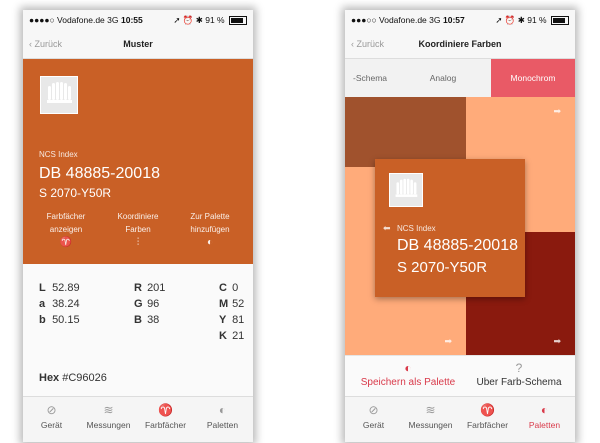 The height and width of the screenshot is (443, 600). I want to click on page-title: Koordiniere Farben, so click(460, 44).